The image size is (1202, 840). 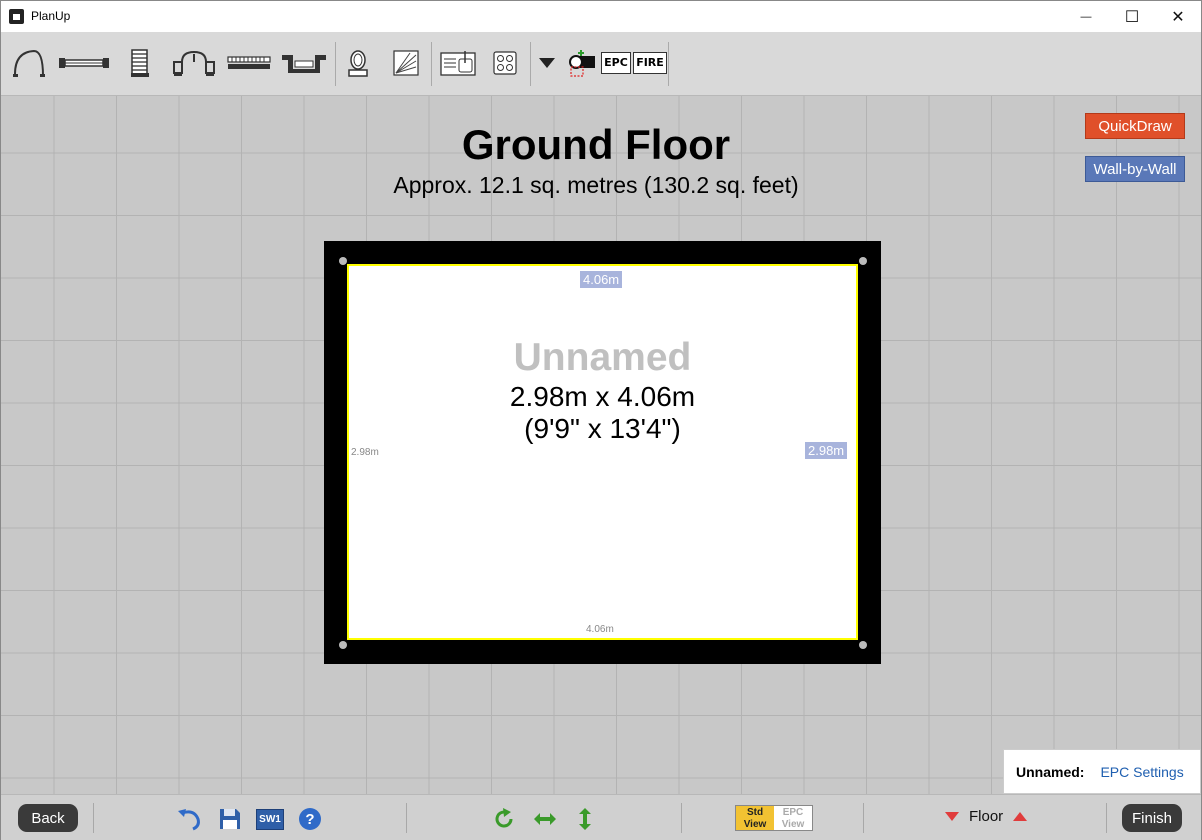 I want to click on epc-view-button: EPC View, so click(x=793, y=818).